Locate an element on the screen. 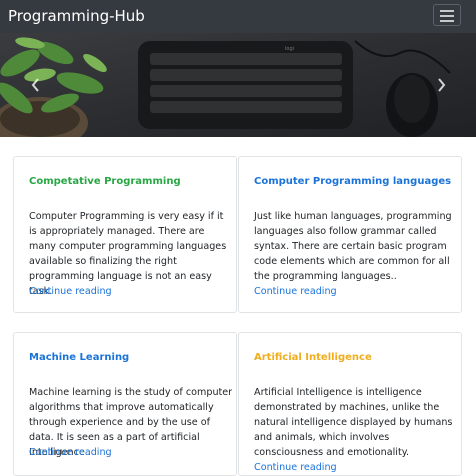 This screenshot has height=476, width=476. svg-text: logi is located at coordinates (289, 49).